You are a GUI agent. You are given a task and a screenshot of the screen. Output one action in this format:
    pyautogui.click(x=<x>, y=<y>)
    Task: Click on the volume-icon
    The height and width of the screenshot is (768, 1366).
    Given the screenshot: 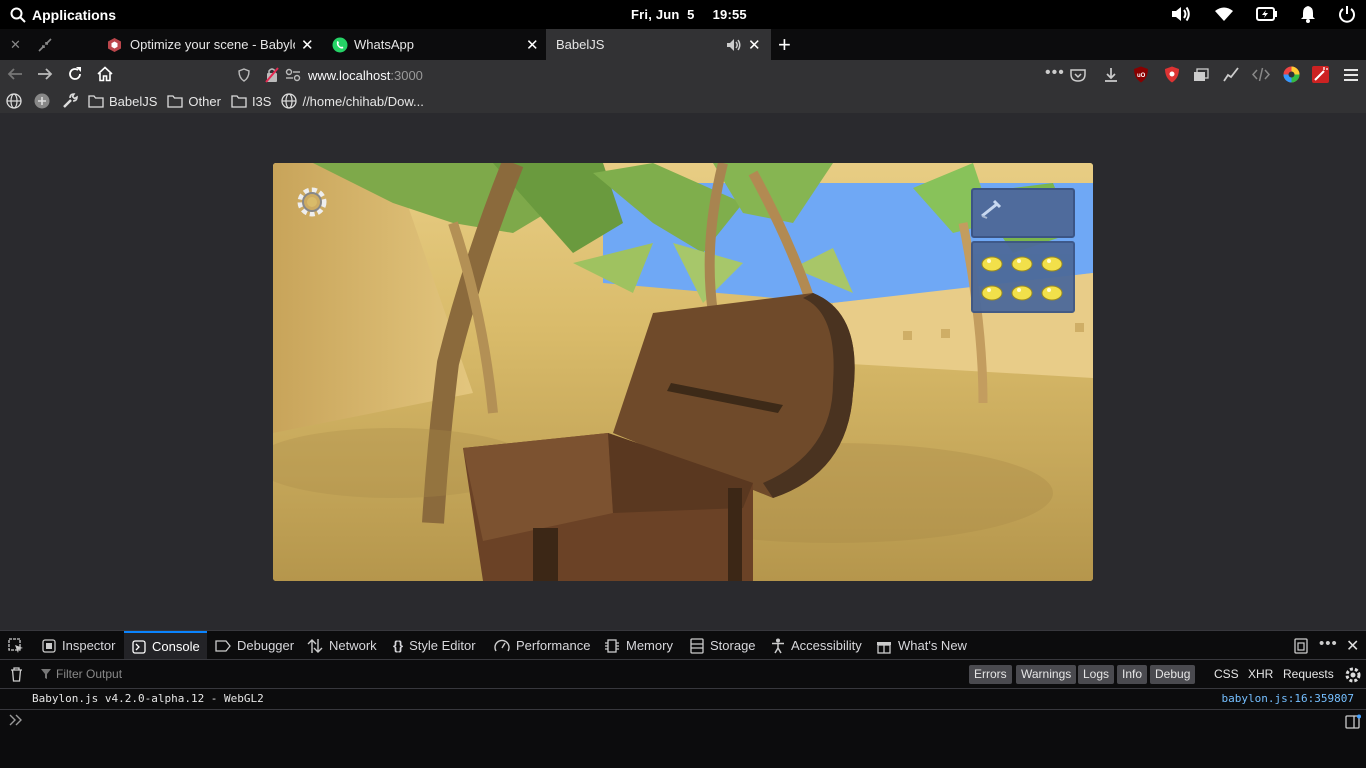 What is the action you would take?
    pyautogui.click(x=1181, y=14)
    